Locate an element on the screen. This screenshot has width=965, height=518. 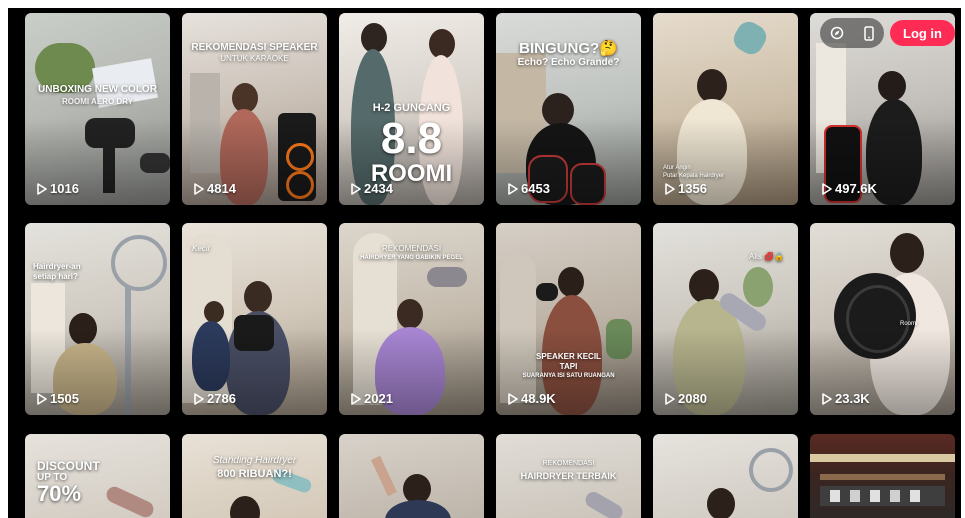
video-overlay-subtext: Echo? Echo Grande? is located at coordinates (568, 62).